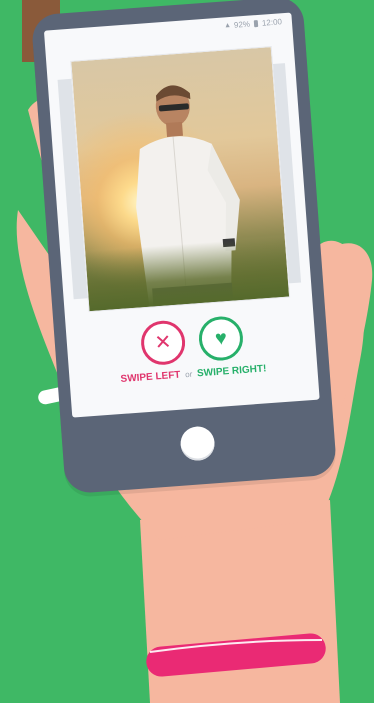  What do you see at coordinates (231, 371) in the screenshot?
I see `swipe-right-label: SWIPE RIGHT!` at bounding box center [231, 371].